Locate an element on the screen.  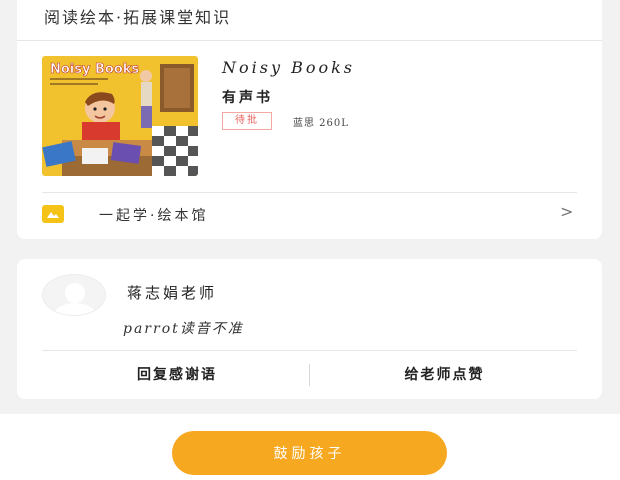
book-subtitle: 有声书 is located at coordinates (247, 98).